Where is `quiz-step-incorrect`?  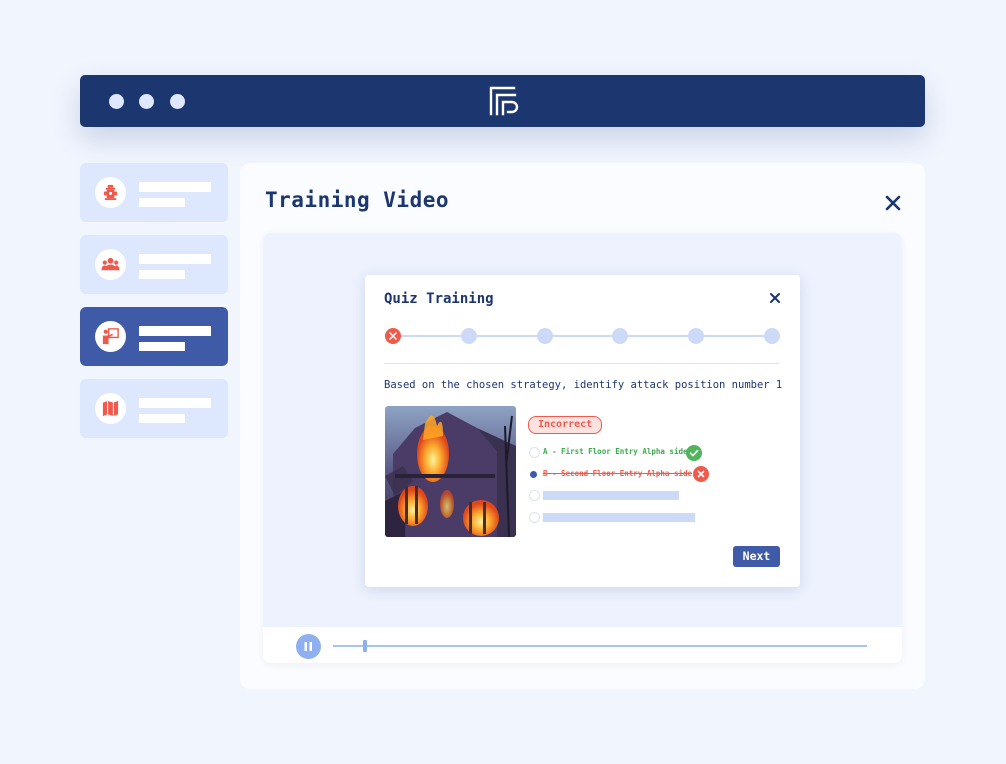
quiz-step-incorrect is located at coordinates (393, 336).